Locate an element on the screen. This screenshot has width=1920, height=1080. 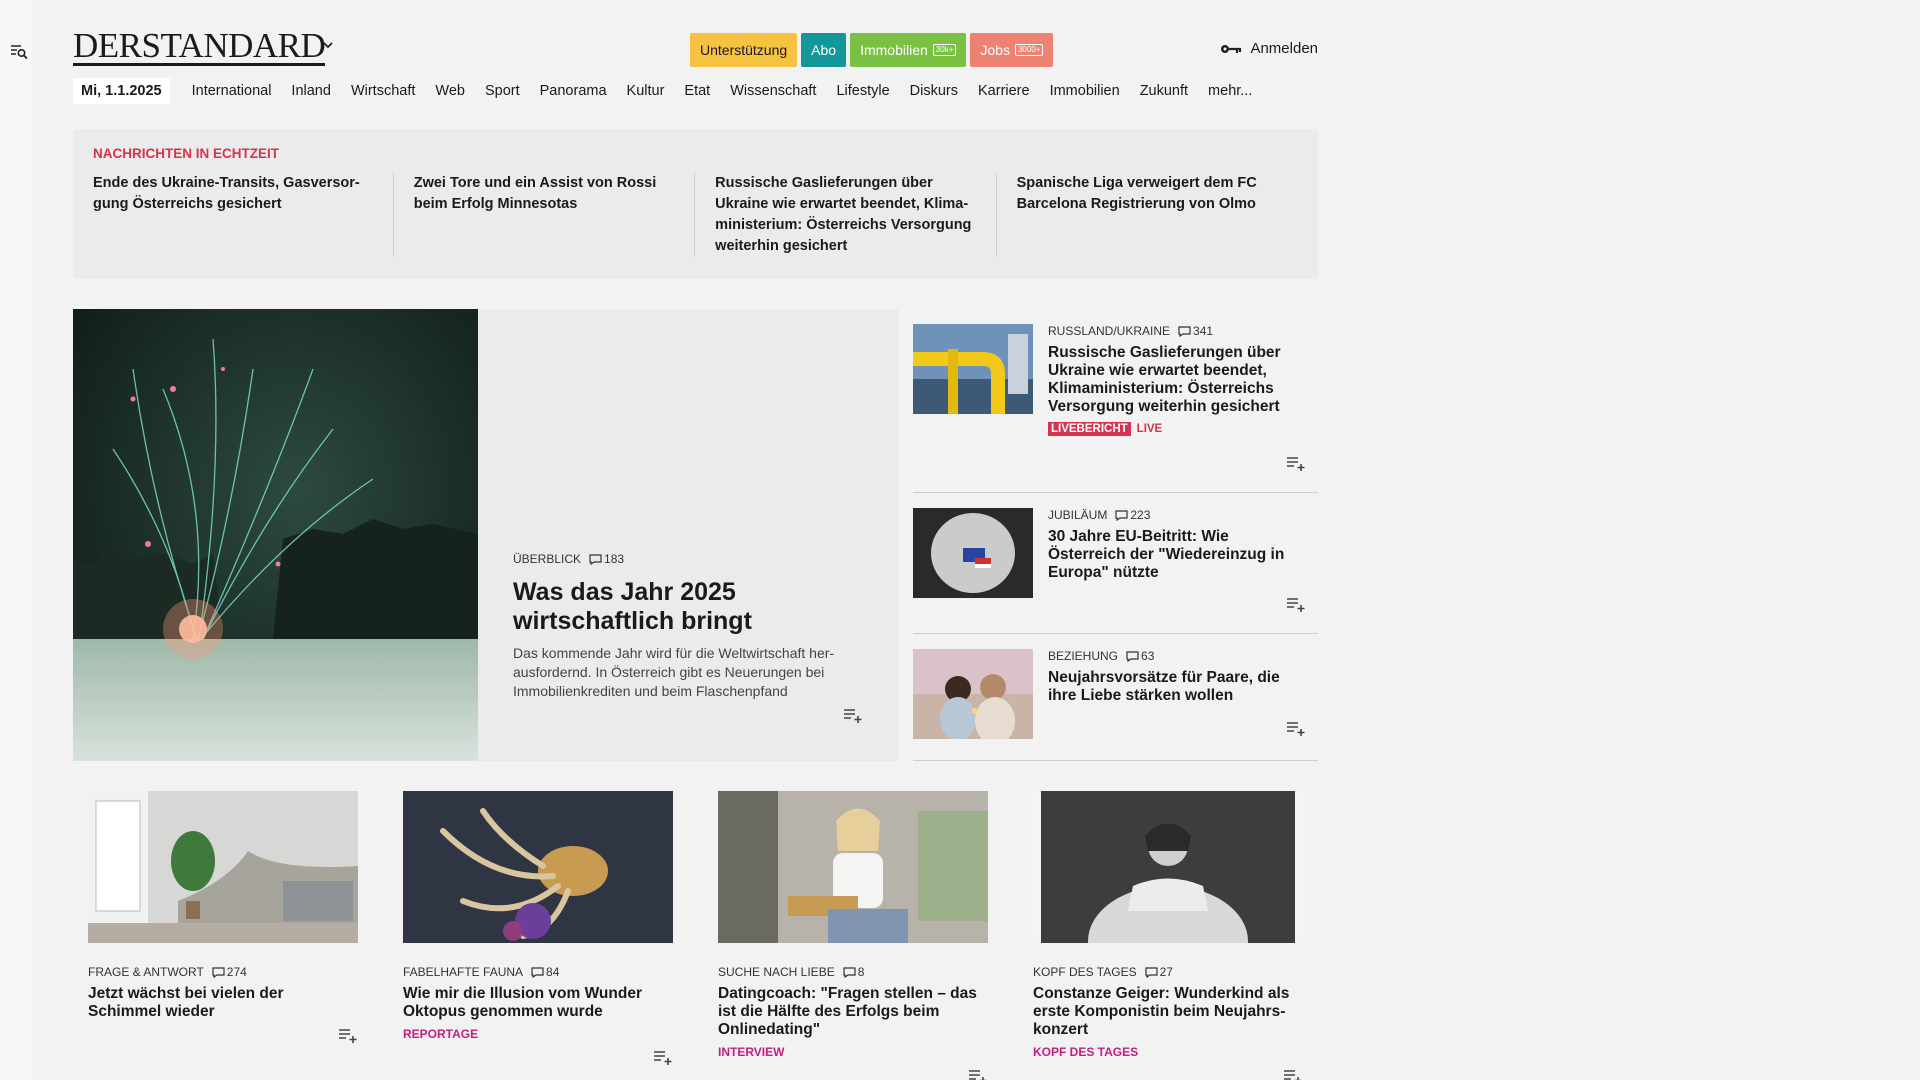
comment-count: 274 is located at coordinates (229, 972).